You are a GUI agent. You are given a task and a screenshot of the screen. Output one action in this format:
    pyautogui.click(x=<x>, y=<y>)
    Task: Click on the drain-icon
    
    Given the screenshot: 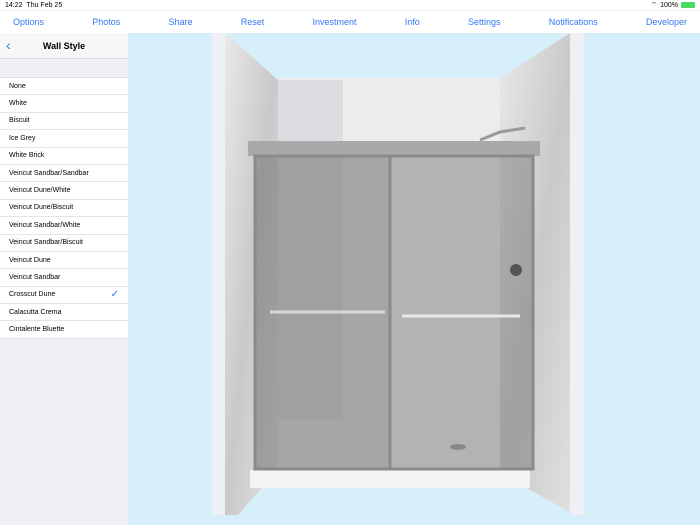 What is the action you would take?
    pyautogui.click(x=458, y=447)
    